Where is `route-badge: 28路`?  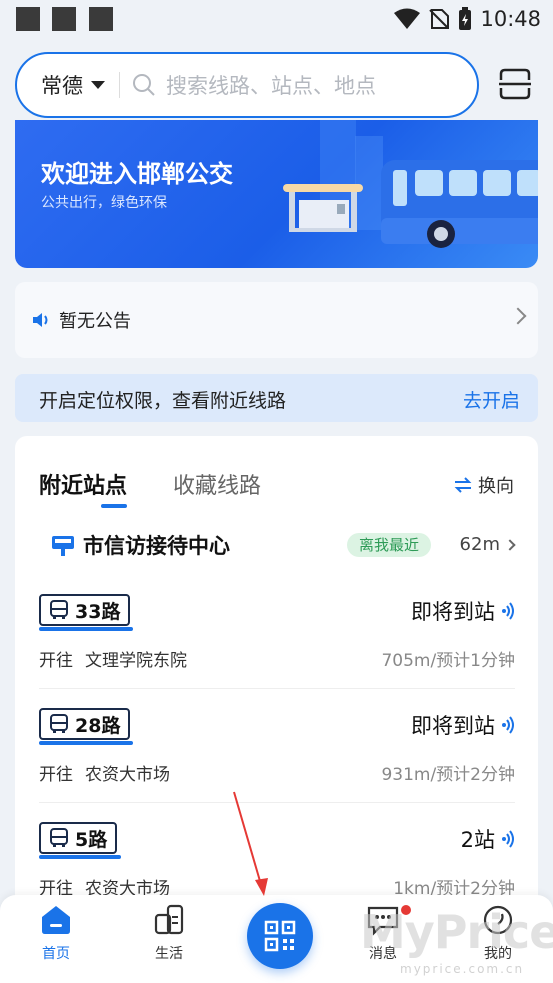 route-badge: 28路 is located at coordinates (85, 724).